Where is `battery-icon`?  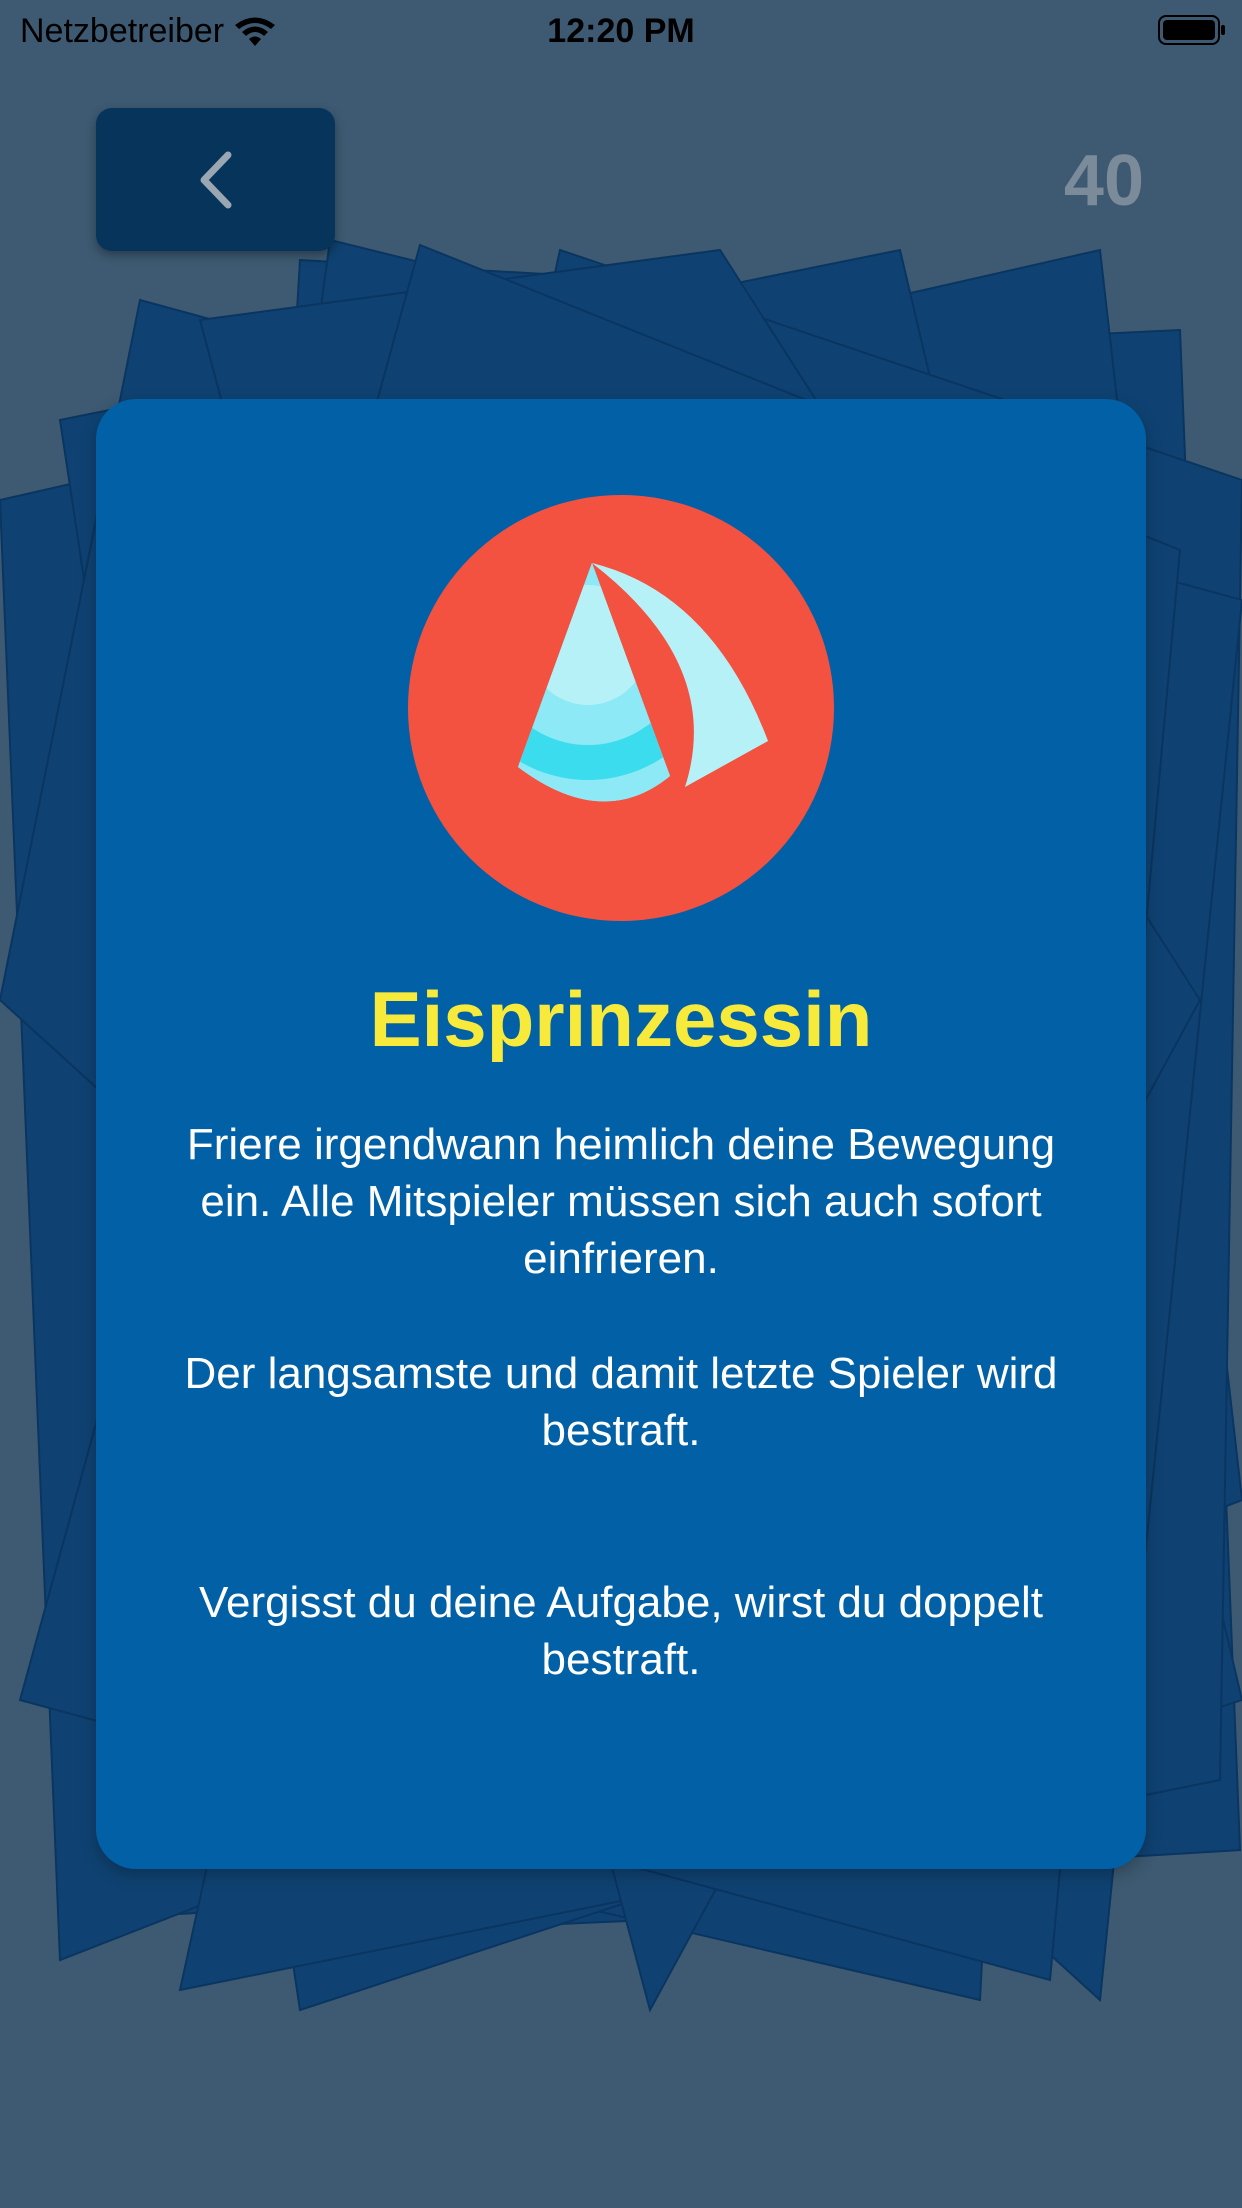 battery-icon is located at coordinates (1191, 30).